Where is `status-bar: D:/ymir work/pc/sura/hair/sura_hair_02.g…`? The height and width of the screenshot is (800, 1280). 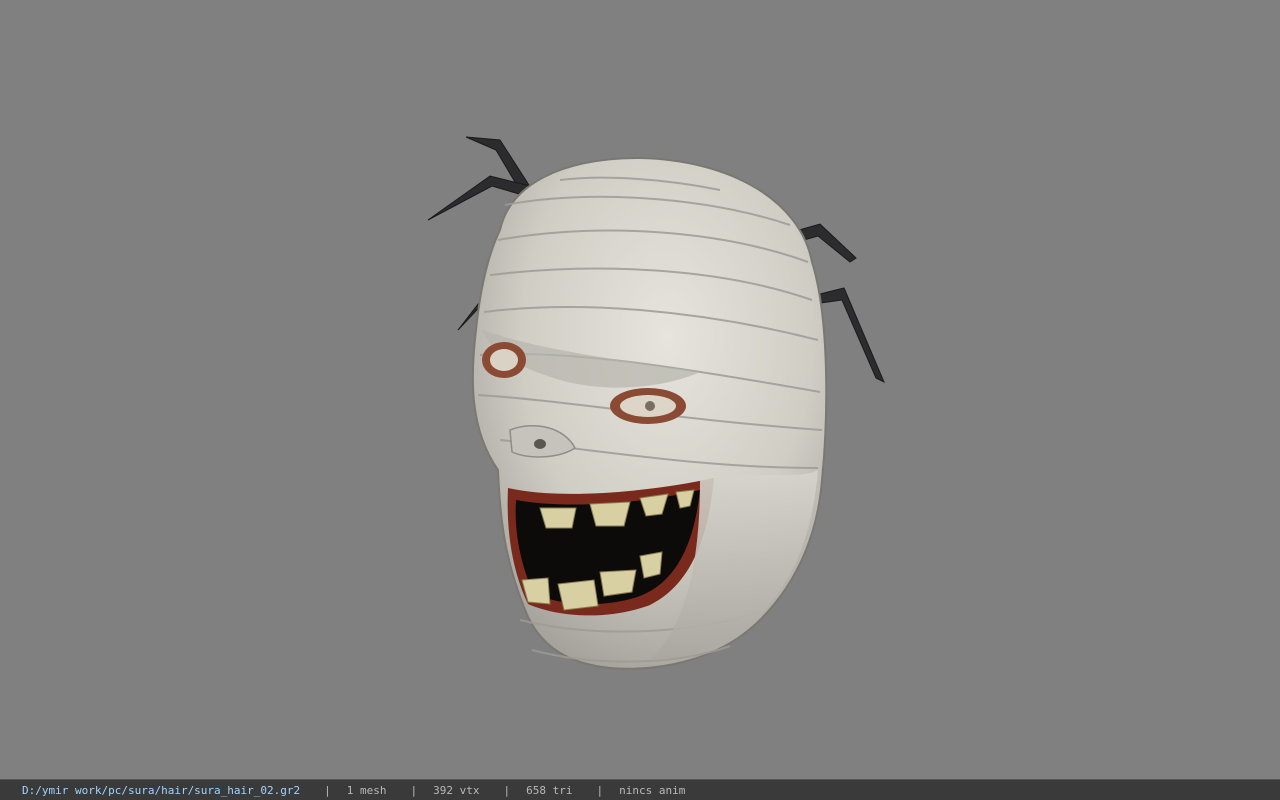 status-bar: D:/ymir work/pc/sura/hair/sura_hair_02.g… is located at coordinates (640, 789).